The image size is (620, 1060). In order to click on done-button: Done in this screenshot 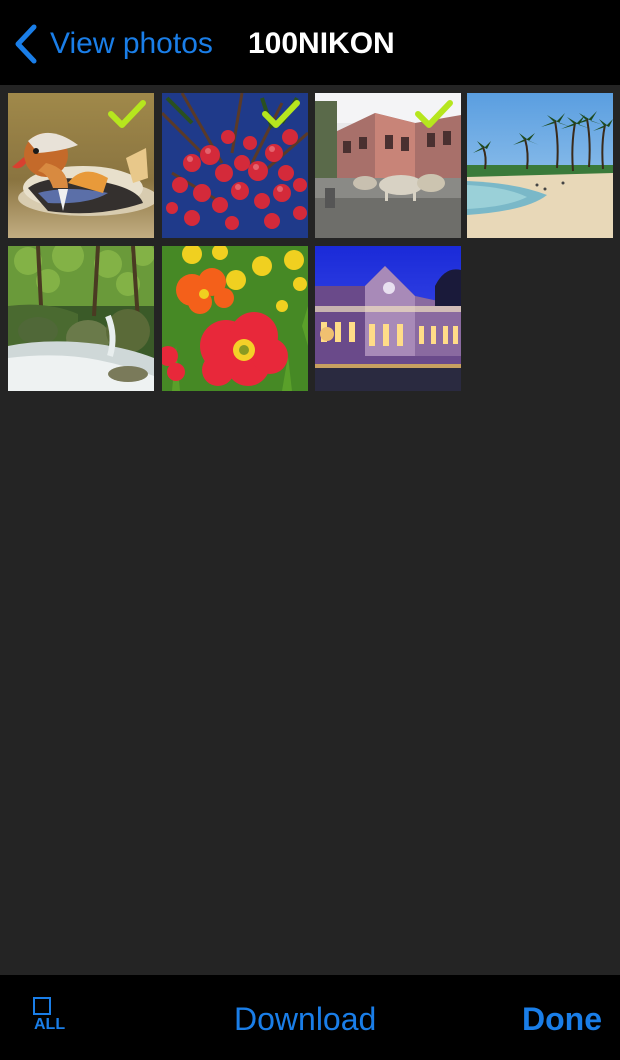, I will do `click(562, 1019)`.